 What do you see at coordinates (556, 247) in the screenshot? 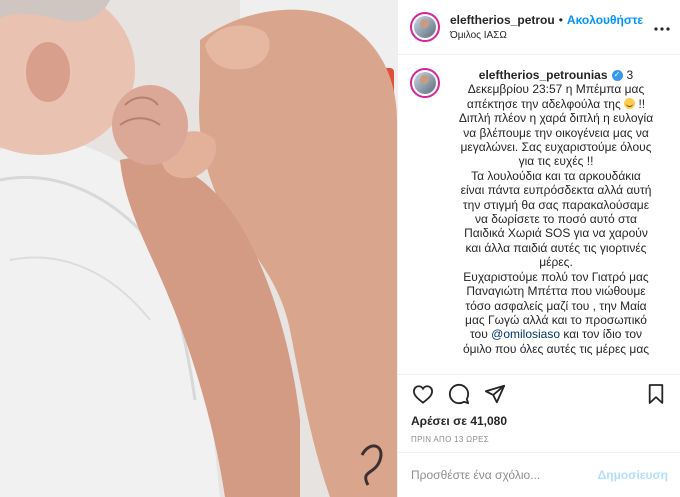
I see `caption-line: και άλλα παιδιά αυτές τις γιορτινές` at bounding box center [556, 247].